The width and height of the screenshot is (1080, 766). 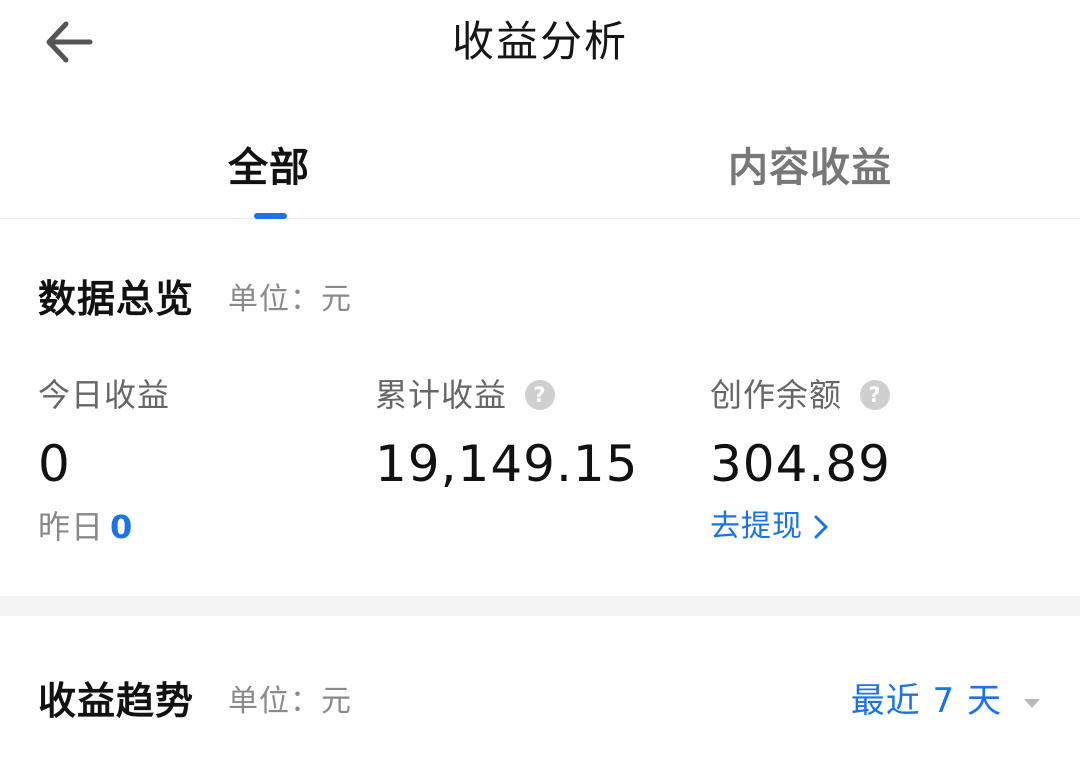 I want to click on active-tab-indicator, so click(x=270, y=216).